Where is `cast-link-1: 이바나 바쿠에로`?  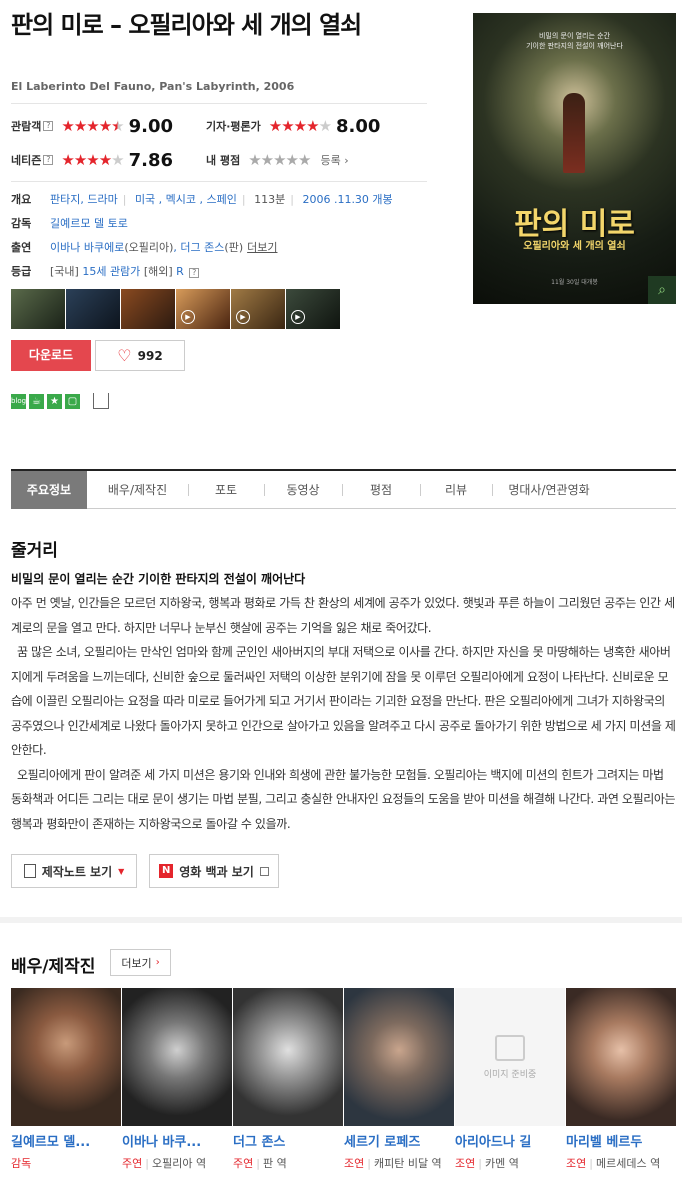
cast-link-1: 이바나 바쿠에로 is located at coordinates (87, 247).